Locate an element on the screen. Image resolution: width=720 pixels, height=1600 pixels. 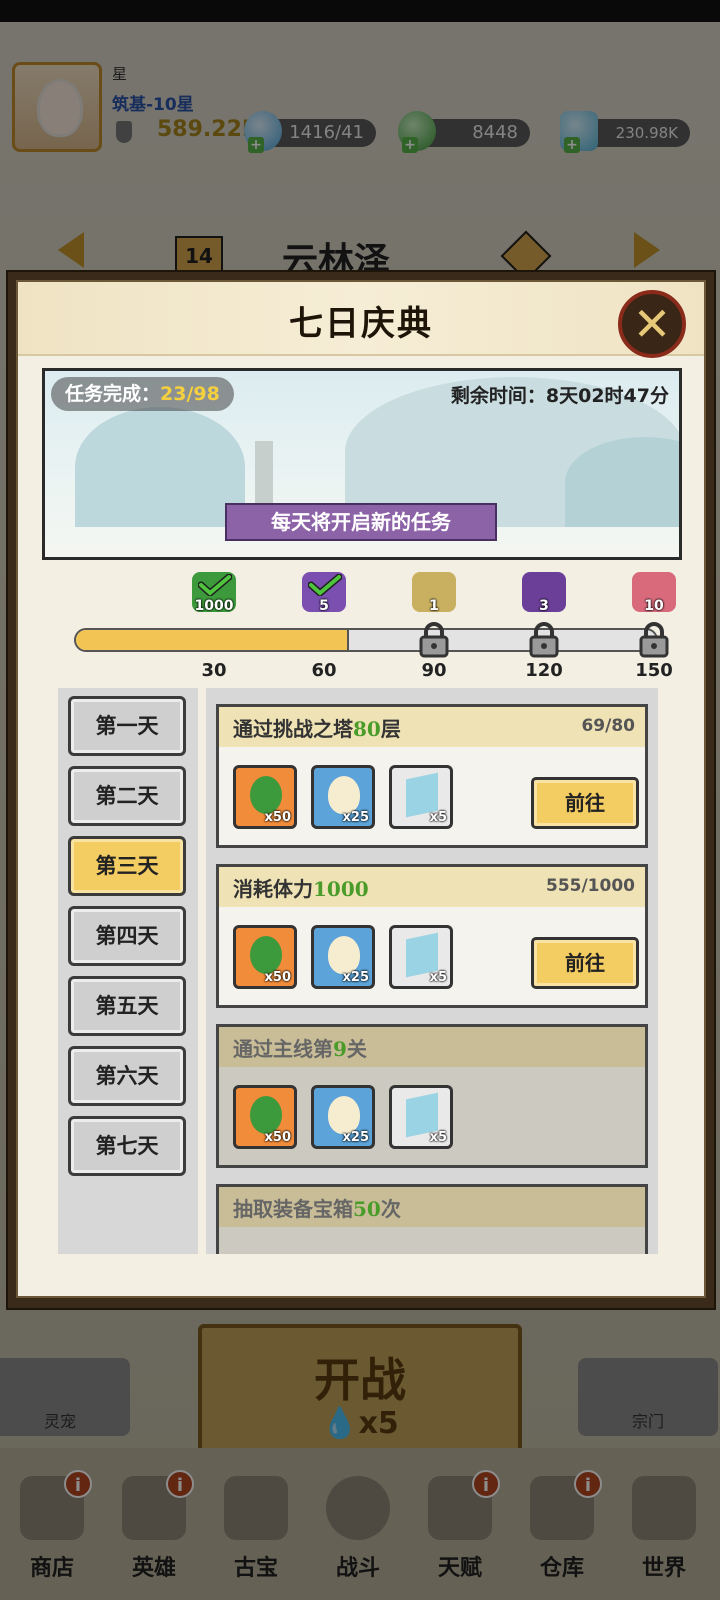
task-progress: 555/1000 is located at coordinates (590, 886).